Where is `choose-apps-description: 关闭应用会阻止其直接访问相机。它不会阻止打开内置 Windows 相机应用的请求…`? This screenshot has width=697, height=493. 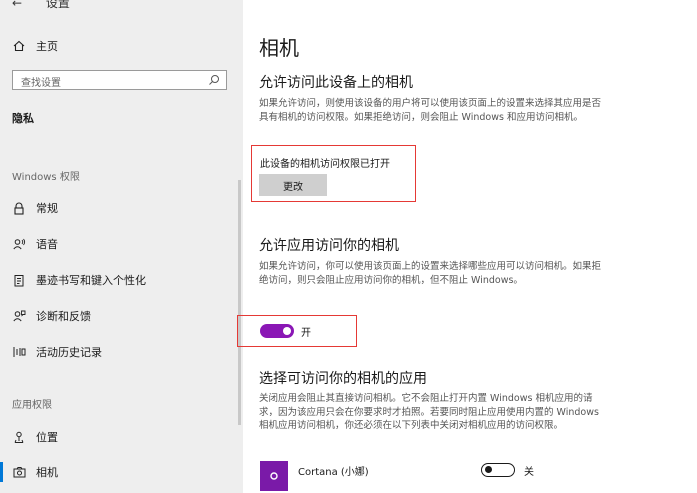
choose-apps-description: 关闭应用会阻止其直接访问相机。它不会阻止打开内置 Windows 相机应用的请求… is located at coordinates (429, 412).